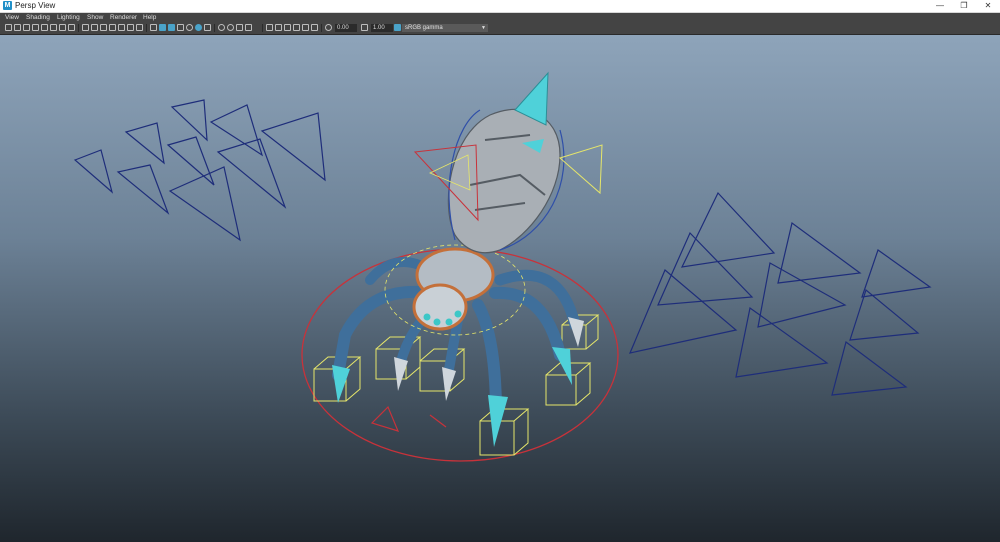 Image resolution: width=1000 pixels, height=542 pixels. What do you see at coordinates (130, 27) in the screenshot?
I see `safe-title-icon` at bounding box center [130, 27].